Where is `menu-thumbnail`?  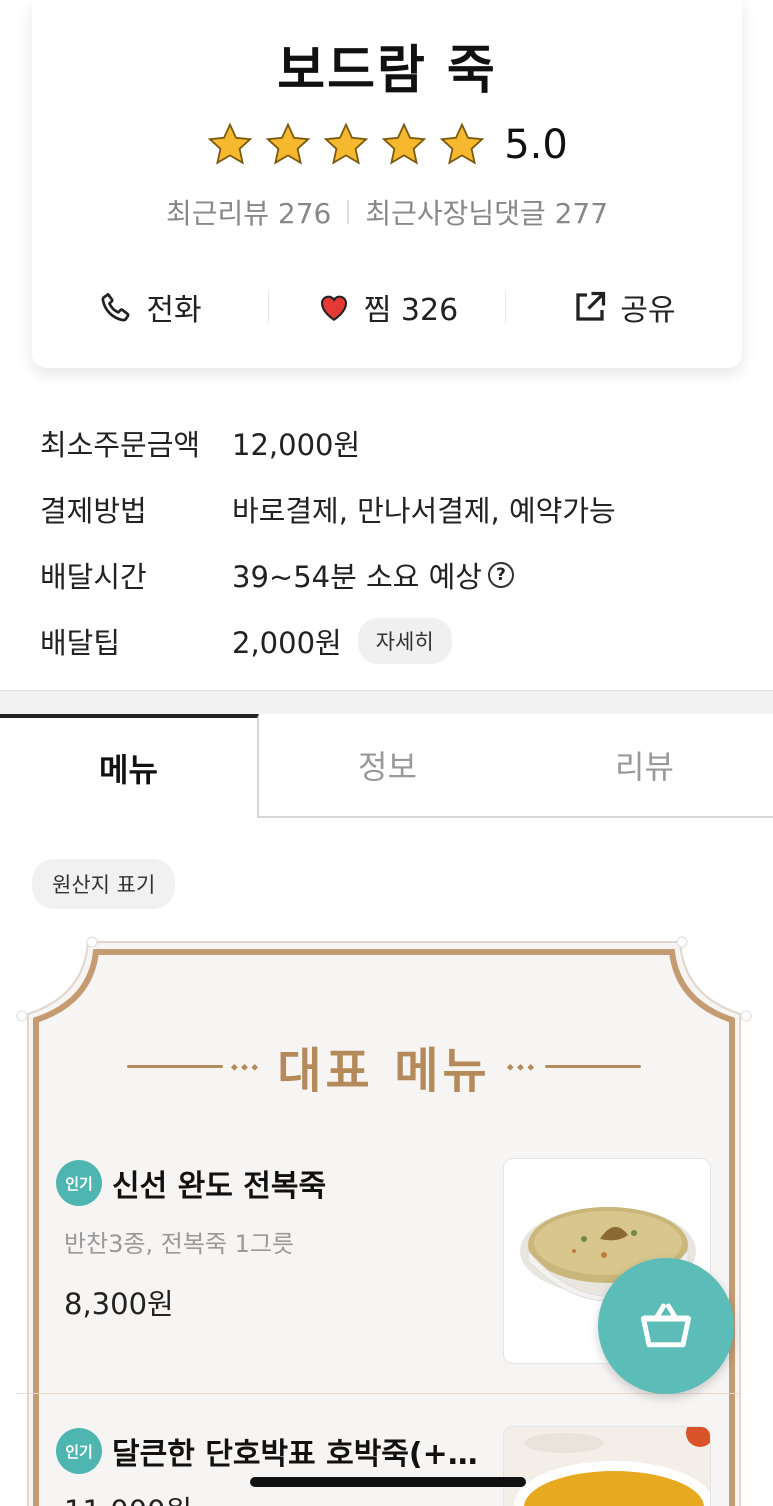 menu-thumbnail is located at coordinates (607, 1466).